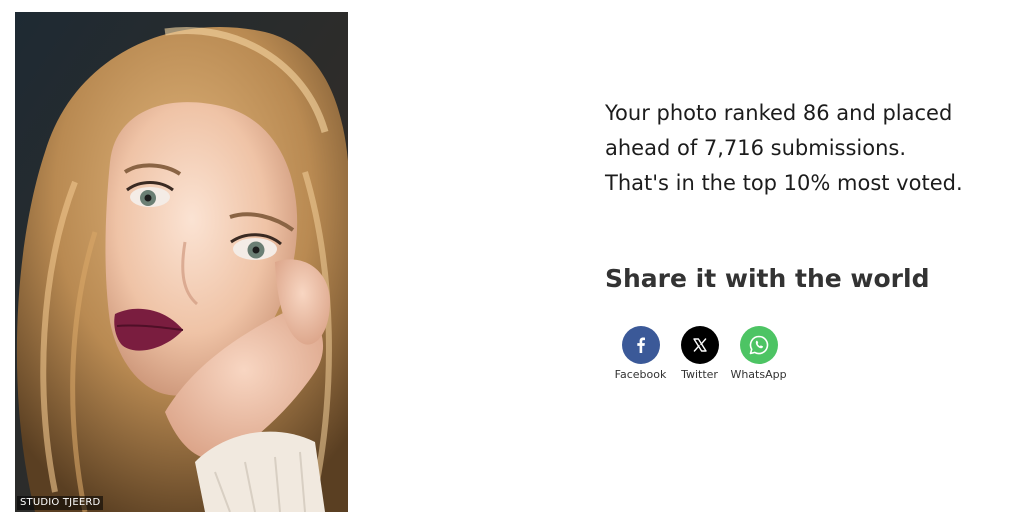 The height and width of the screenshot is (524, 1024). What do you see at coordinates (640, 345) in the screenshot?
I see `facebook-icon` at bounding box center [640, 345].